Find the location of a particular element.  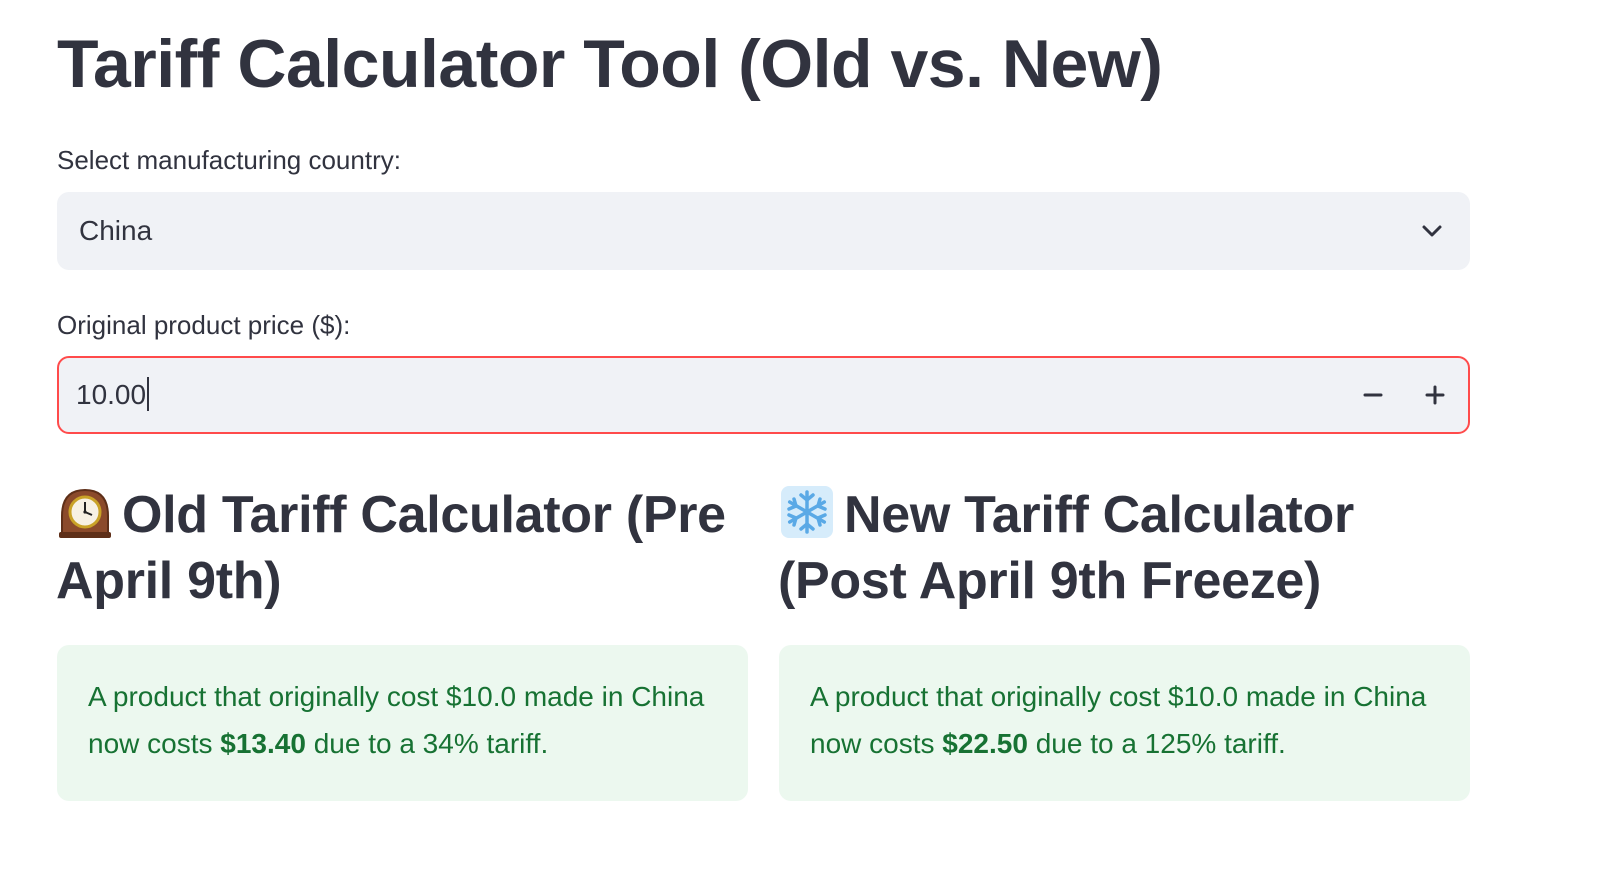

old-calculator-heading: Old Tariff Calculator (Pre April 9th) is located at coordinates (396, 548).